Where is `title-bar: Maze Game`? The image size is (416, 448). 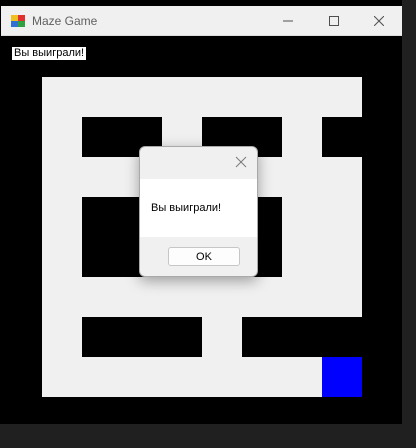 title-bar: Maze Game is located at coordinates (201, 21).